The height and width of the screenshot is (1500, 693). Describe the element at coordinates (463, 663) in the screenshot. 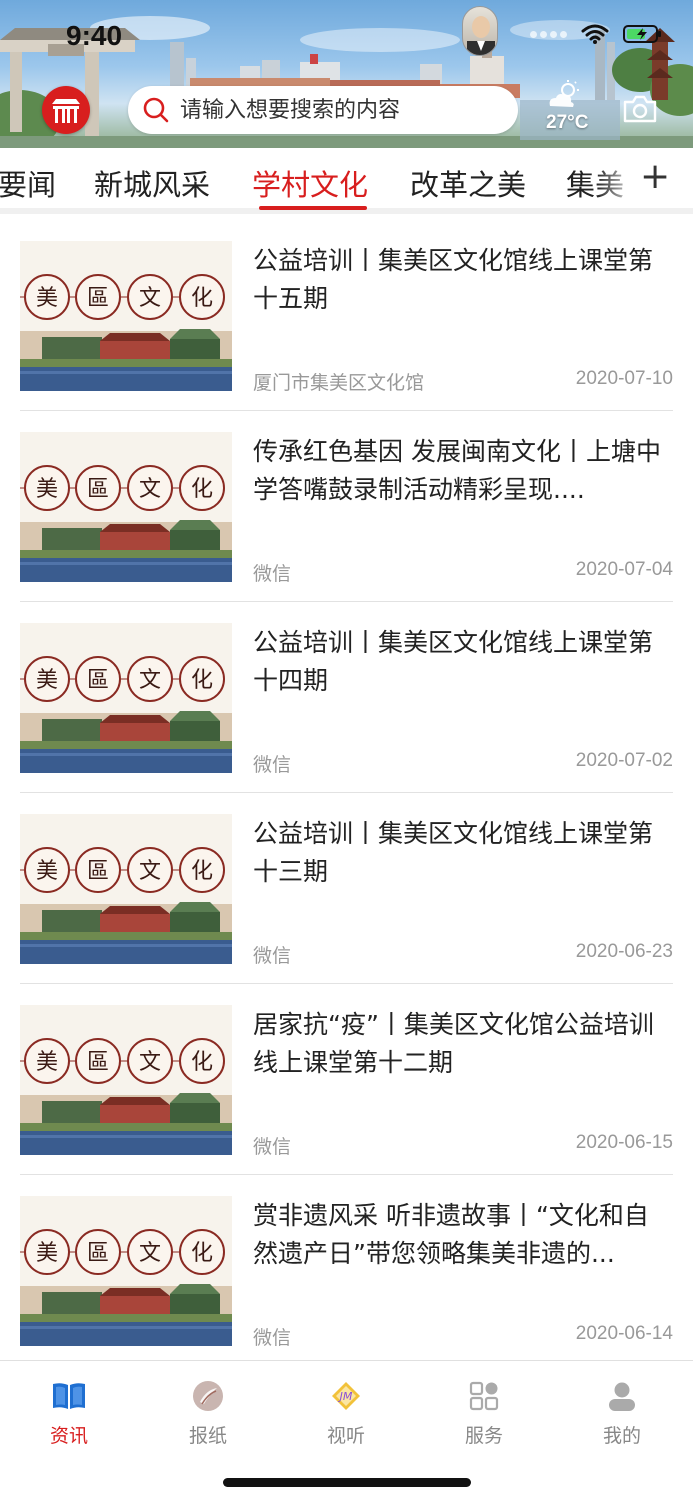

I see `news-title: 公益培训丨集美区文化馆线上课堂第十四期` at that location.